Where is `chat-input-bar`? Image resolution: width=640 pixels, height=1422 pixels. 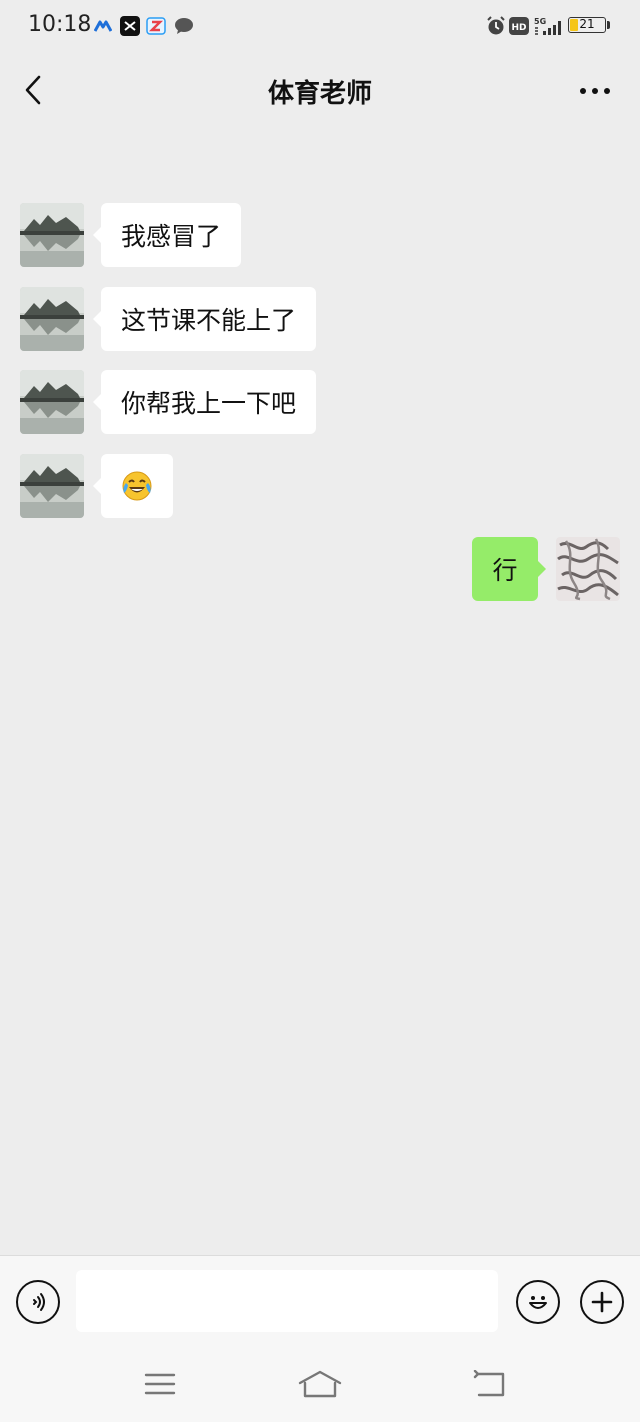 chat-input-bar is located at coordinates (320, 1303).